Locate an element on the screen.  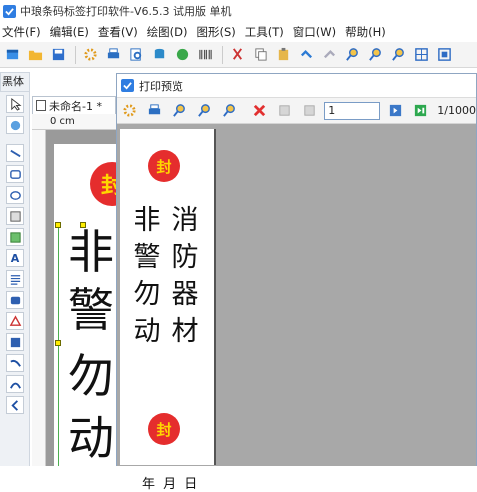
label-paper: 封 非 警 勿 动 is located at coordinates (85, 305).